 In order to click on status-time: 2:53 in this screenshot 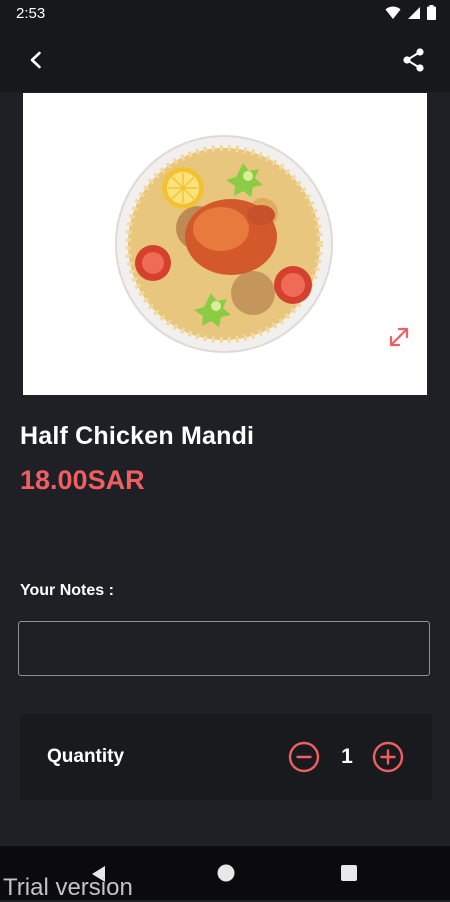, I will do `click(31, 13)`.